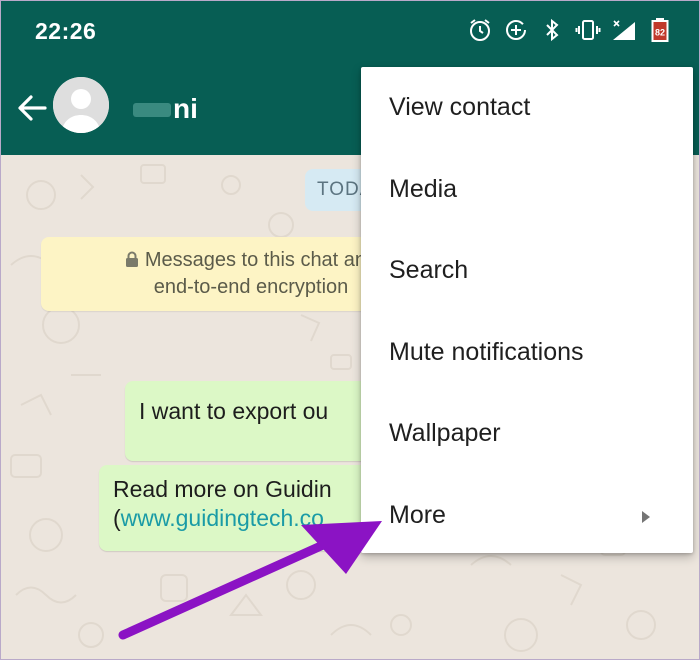 Image resolution: width=700 pixels, height=660 pixels. What do you see at coordinates (417, 514) in the screenshot?
I see `menu-item-label: More` at bounding box center [417, 514].